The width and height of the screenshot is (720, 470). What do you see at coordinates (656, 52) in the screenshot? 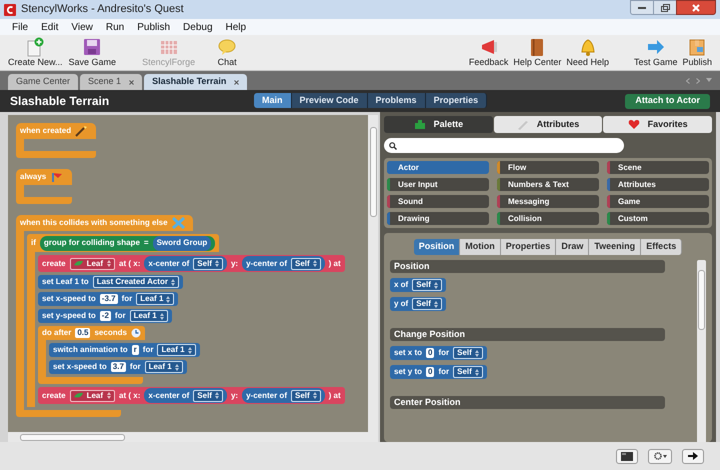
I see `toolbar-button: Test Game` at bounding box center [656, 52].